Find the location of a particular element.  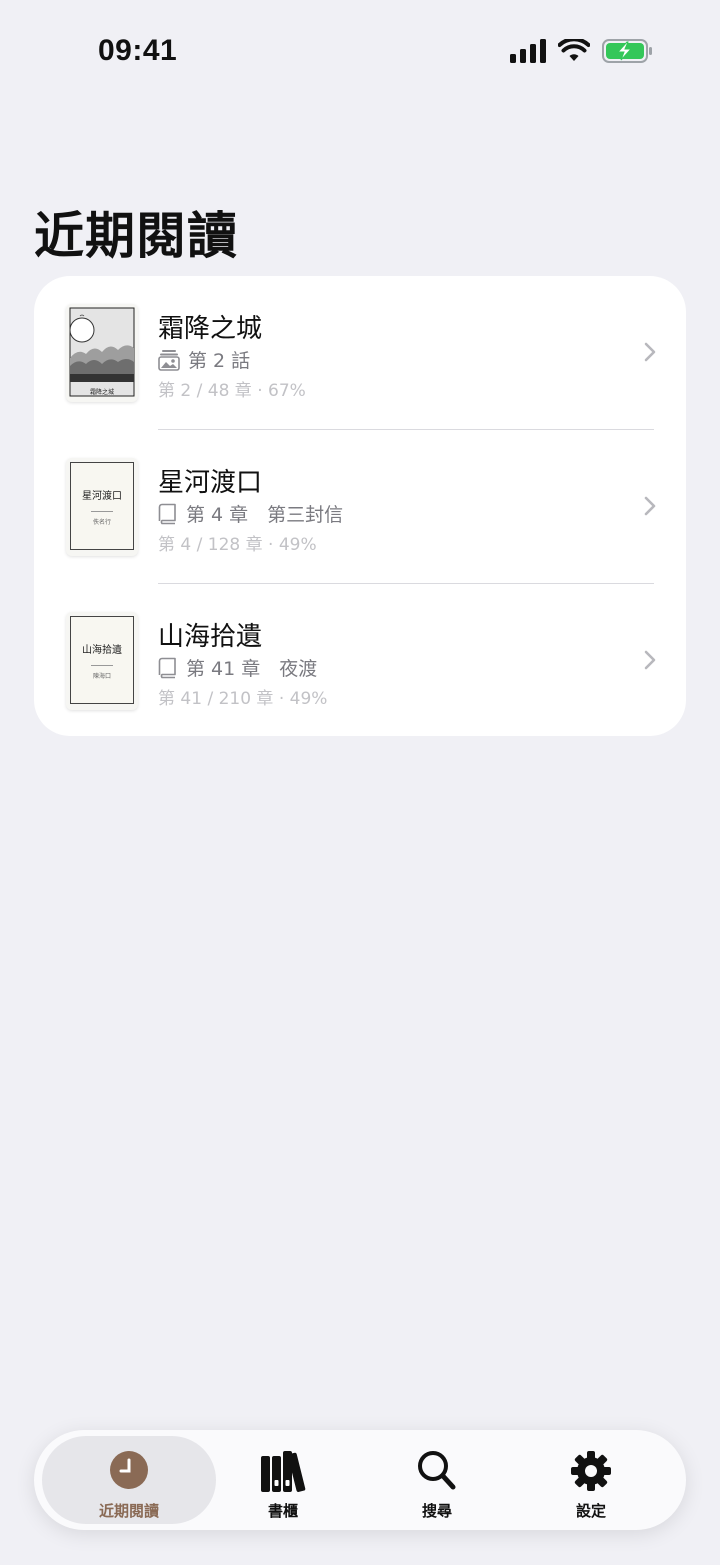

page-title: 近期閱讀 is located at coordinates (136, 236).